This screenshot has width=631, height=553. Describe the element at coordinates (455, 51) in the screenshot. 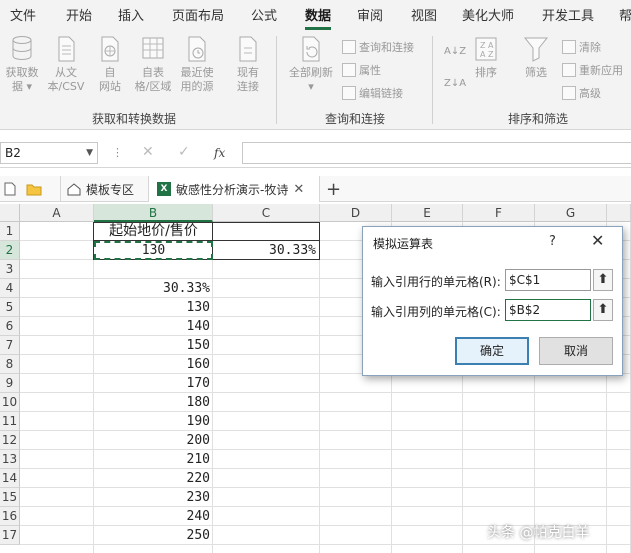

I see `sort-az-button: A↓Z` at that location.